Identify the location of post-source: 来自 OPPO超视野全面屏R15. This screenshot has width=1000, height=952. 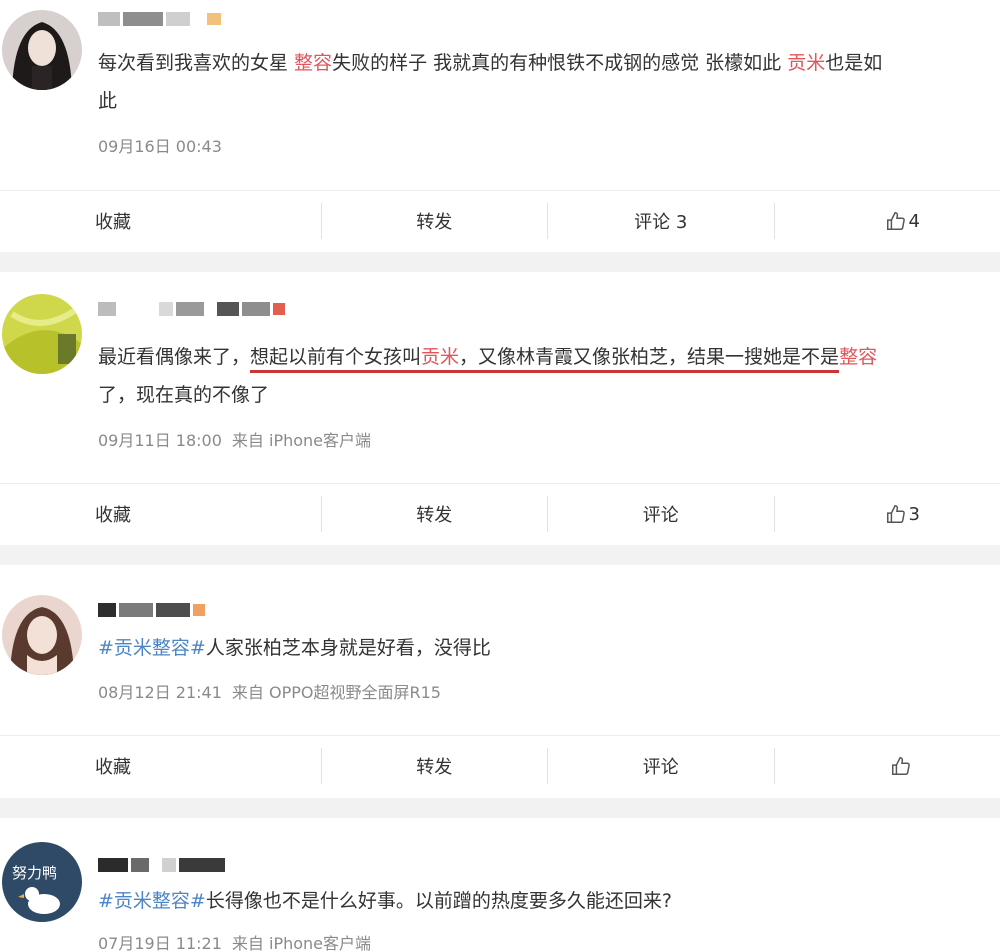
(336, 692).